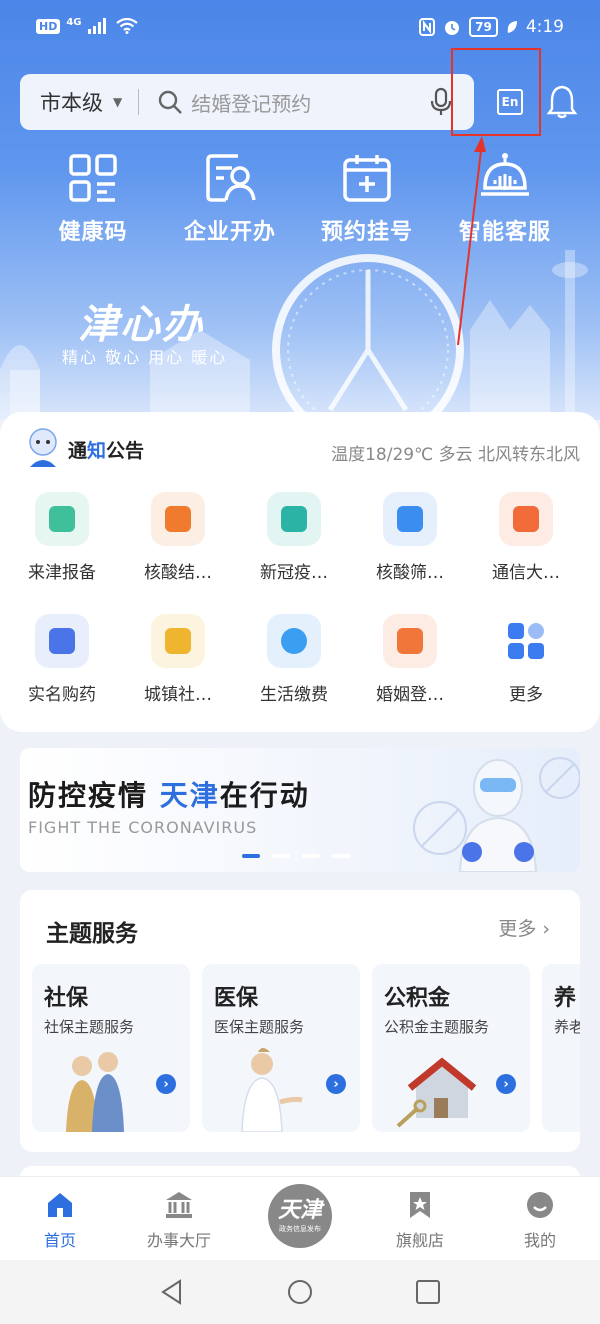 The image size is (600, 1324). What do you see at coordinates (299, 1210) in the screenshot?
I see `center-logo-text: 天津` at bounding box center [299, 1210].